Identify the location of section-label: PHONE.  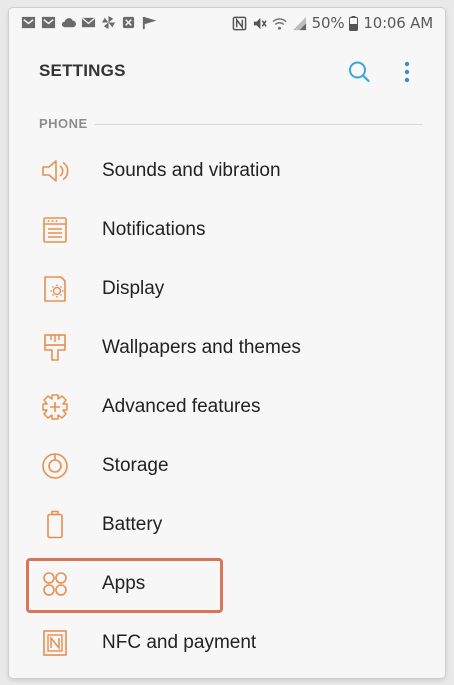
(63, 123).